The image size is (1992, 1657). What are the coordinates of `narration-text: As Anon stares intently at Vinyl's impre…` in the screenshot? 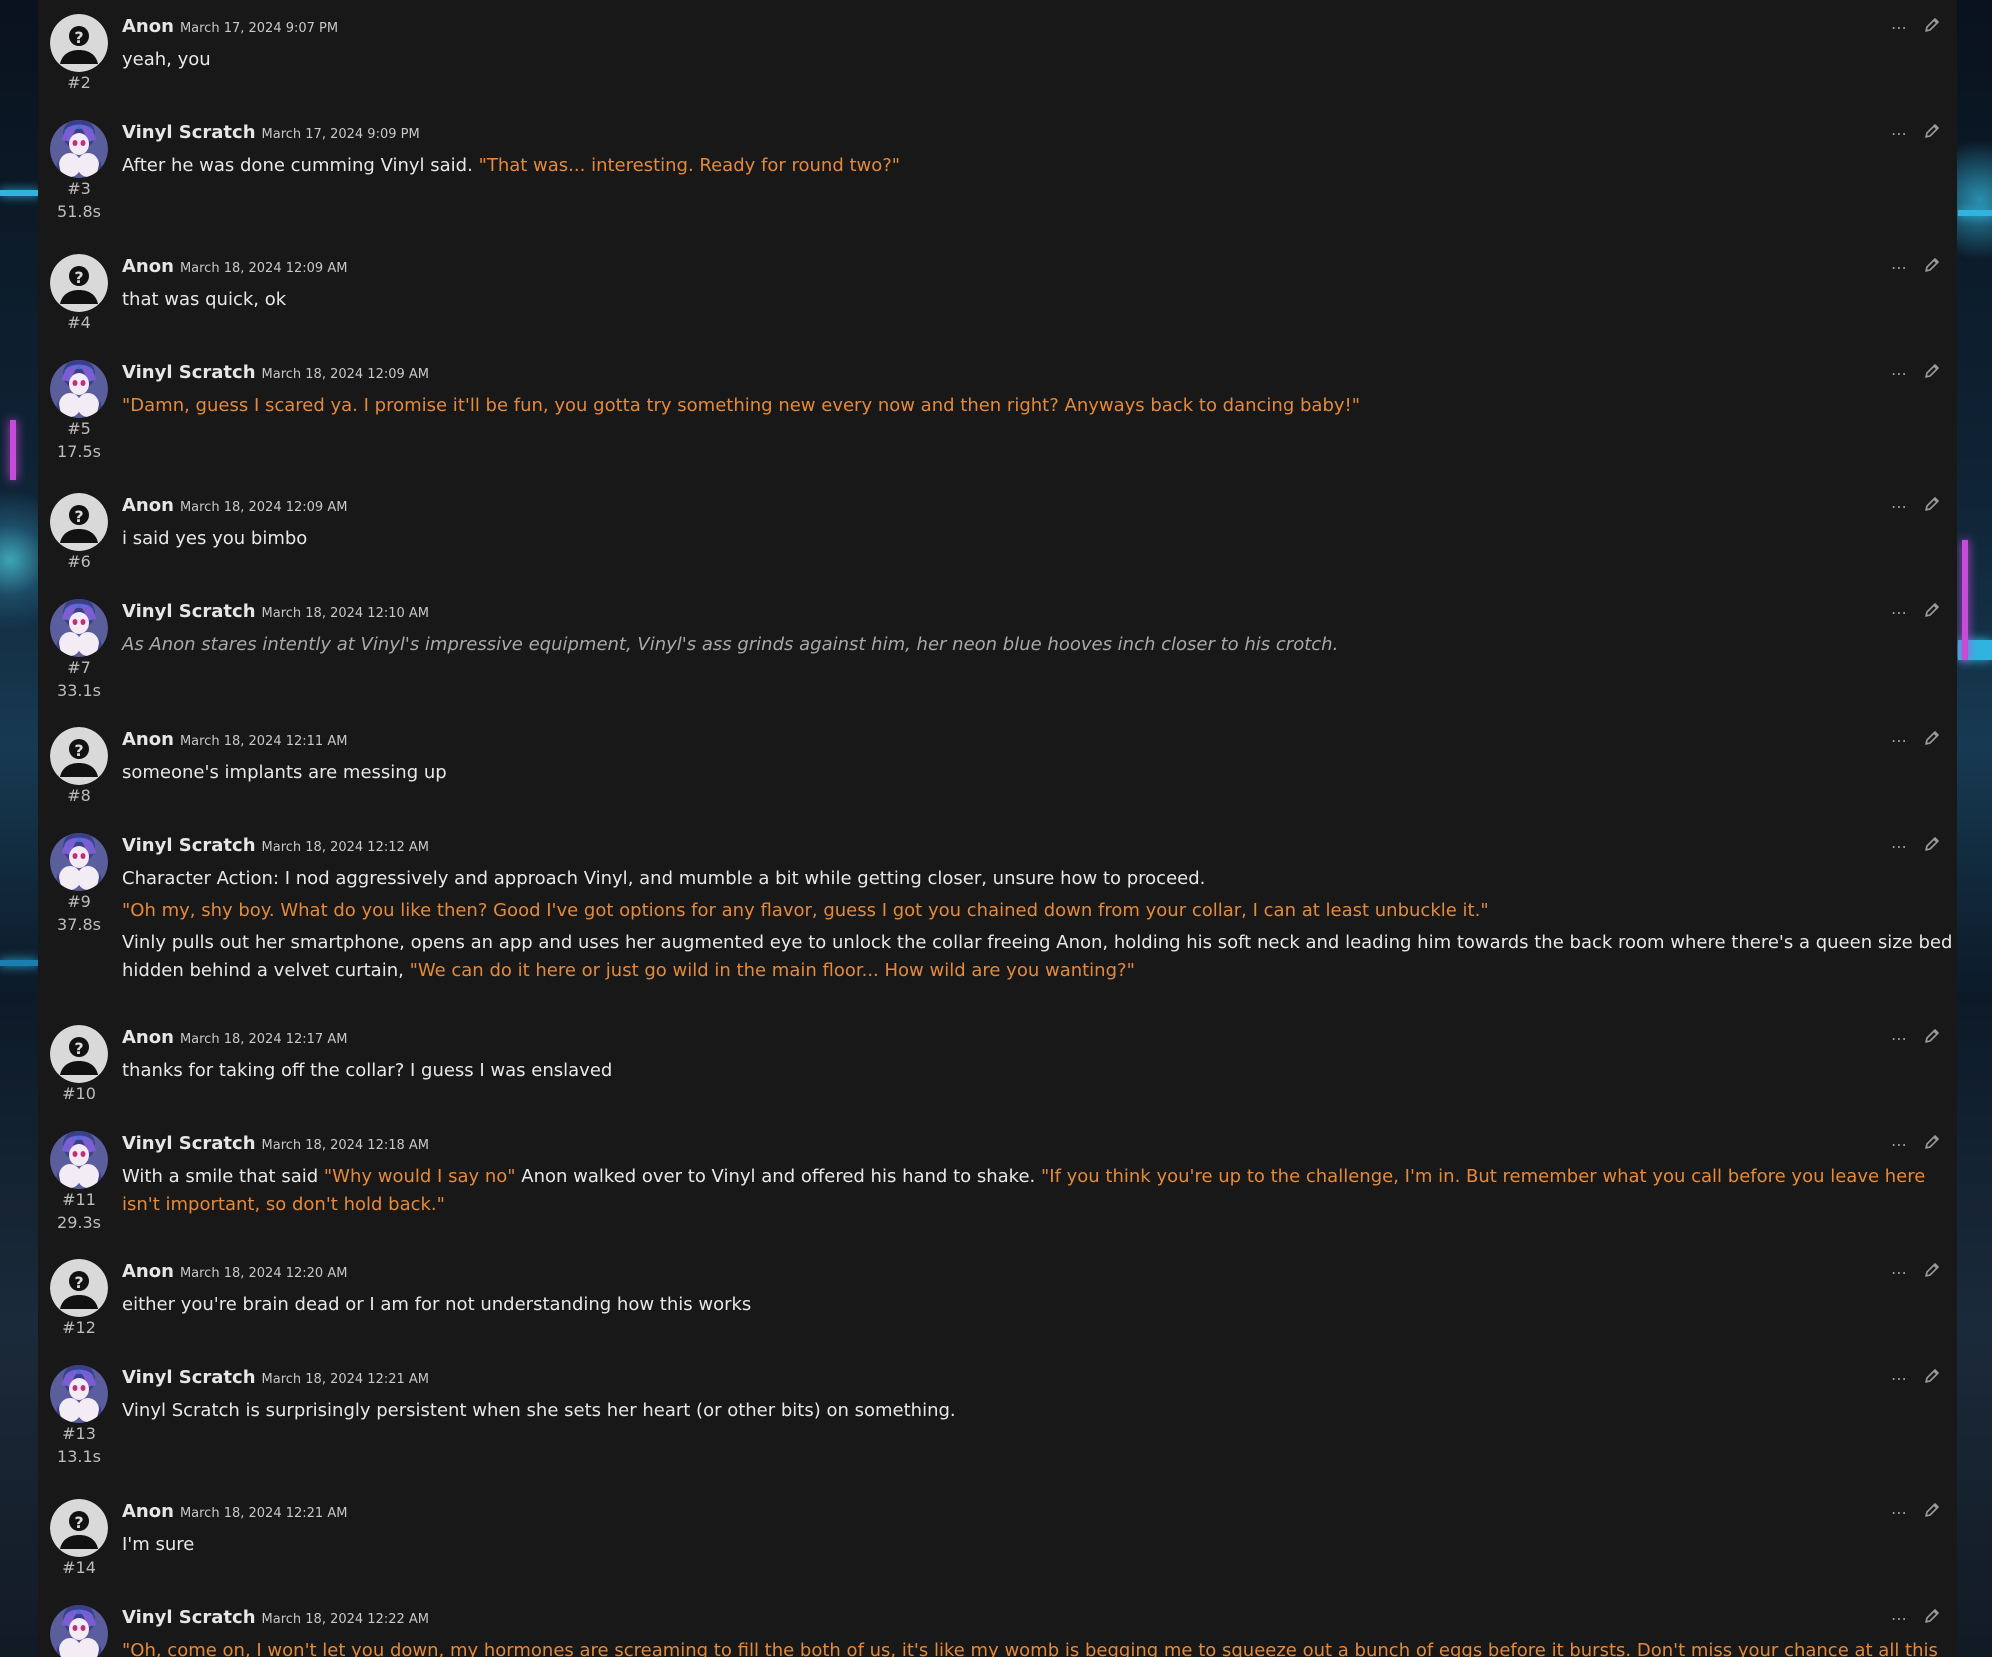 It's located at (730, 644).